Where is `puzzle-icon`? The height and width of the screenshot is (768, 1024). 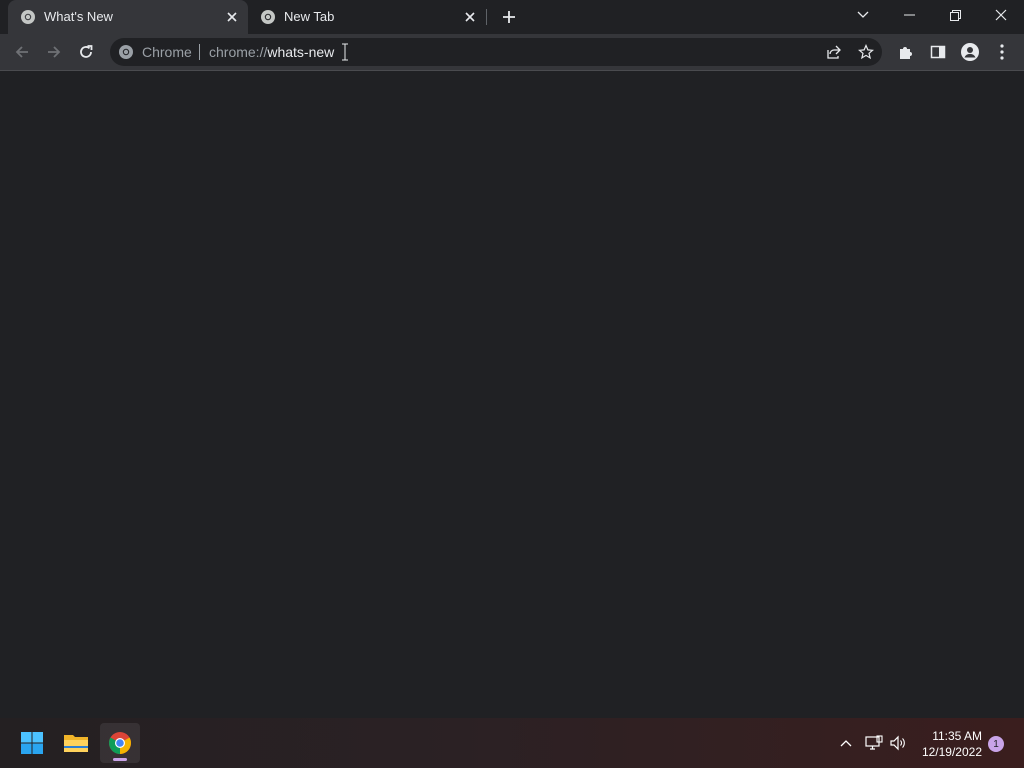 puzzle-icon is located at coordinates (906, 53).